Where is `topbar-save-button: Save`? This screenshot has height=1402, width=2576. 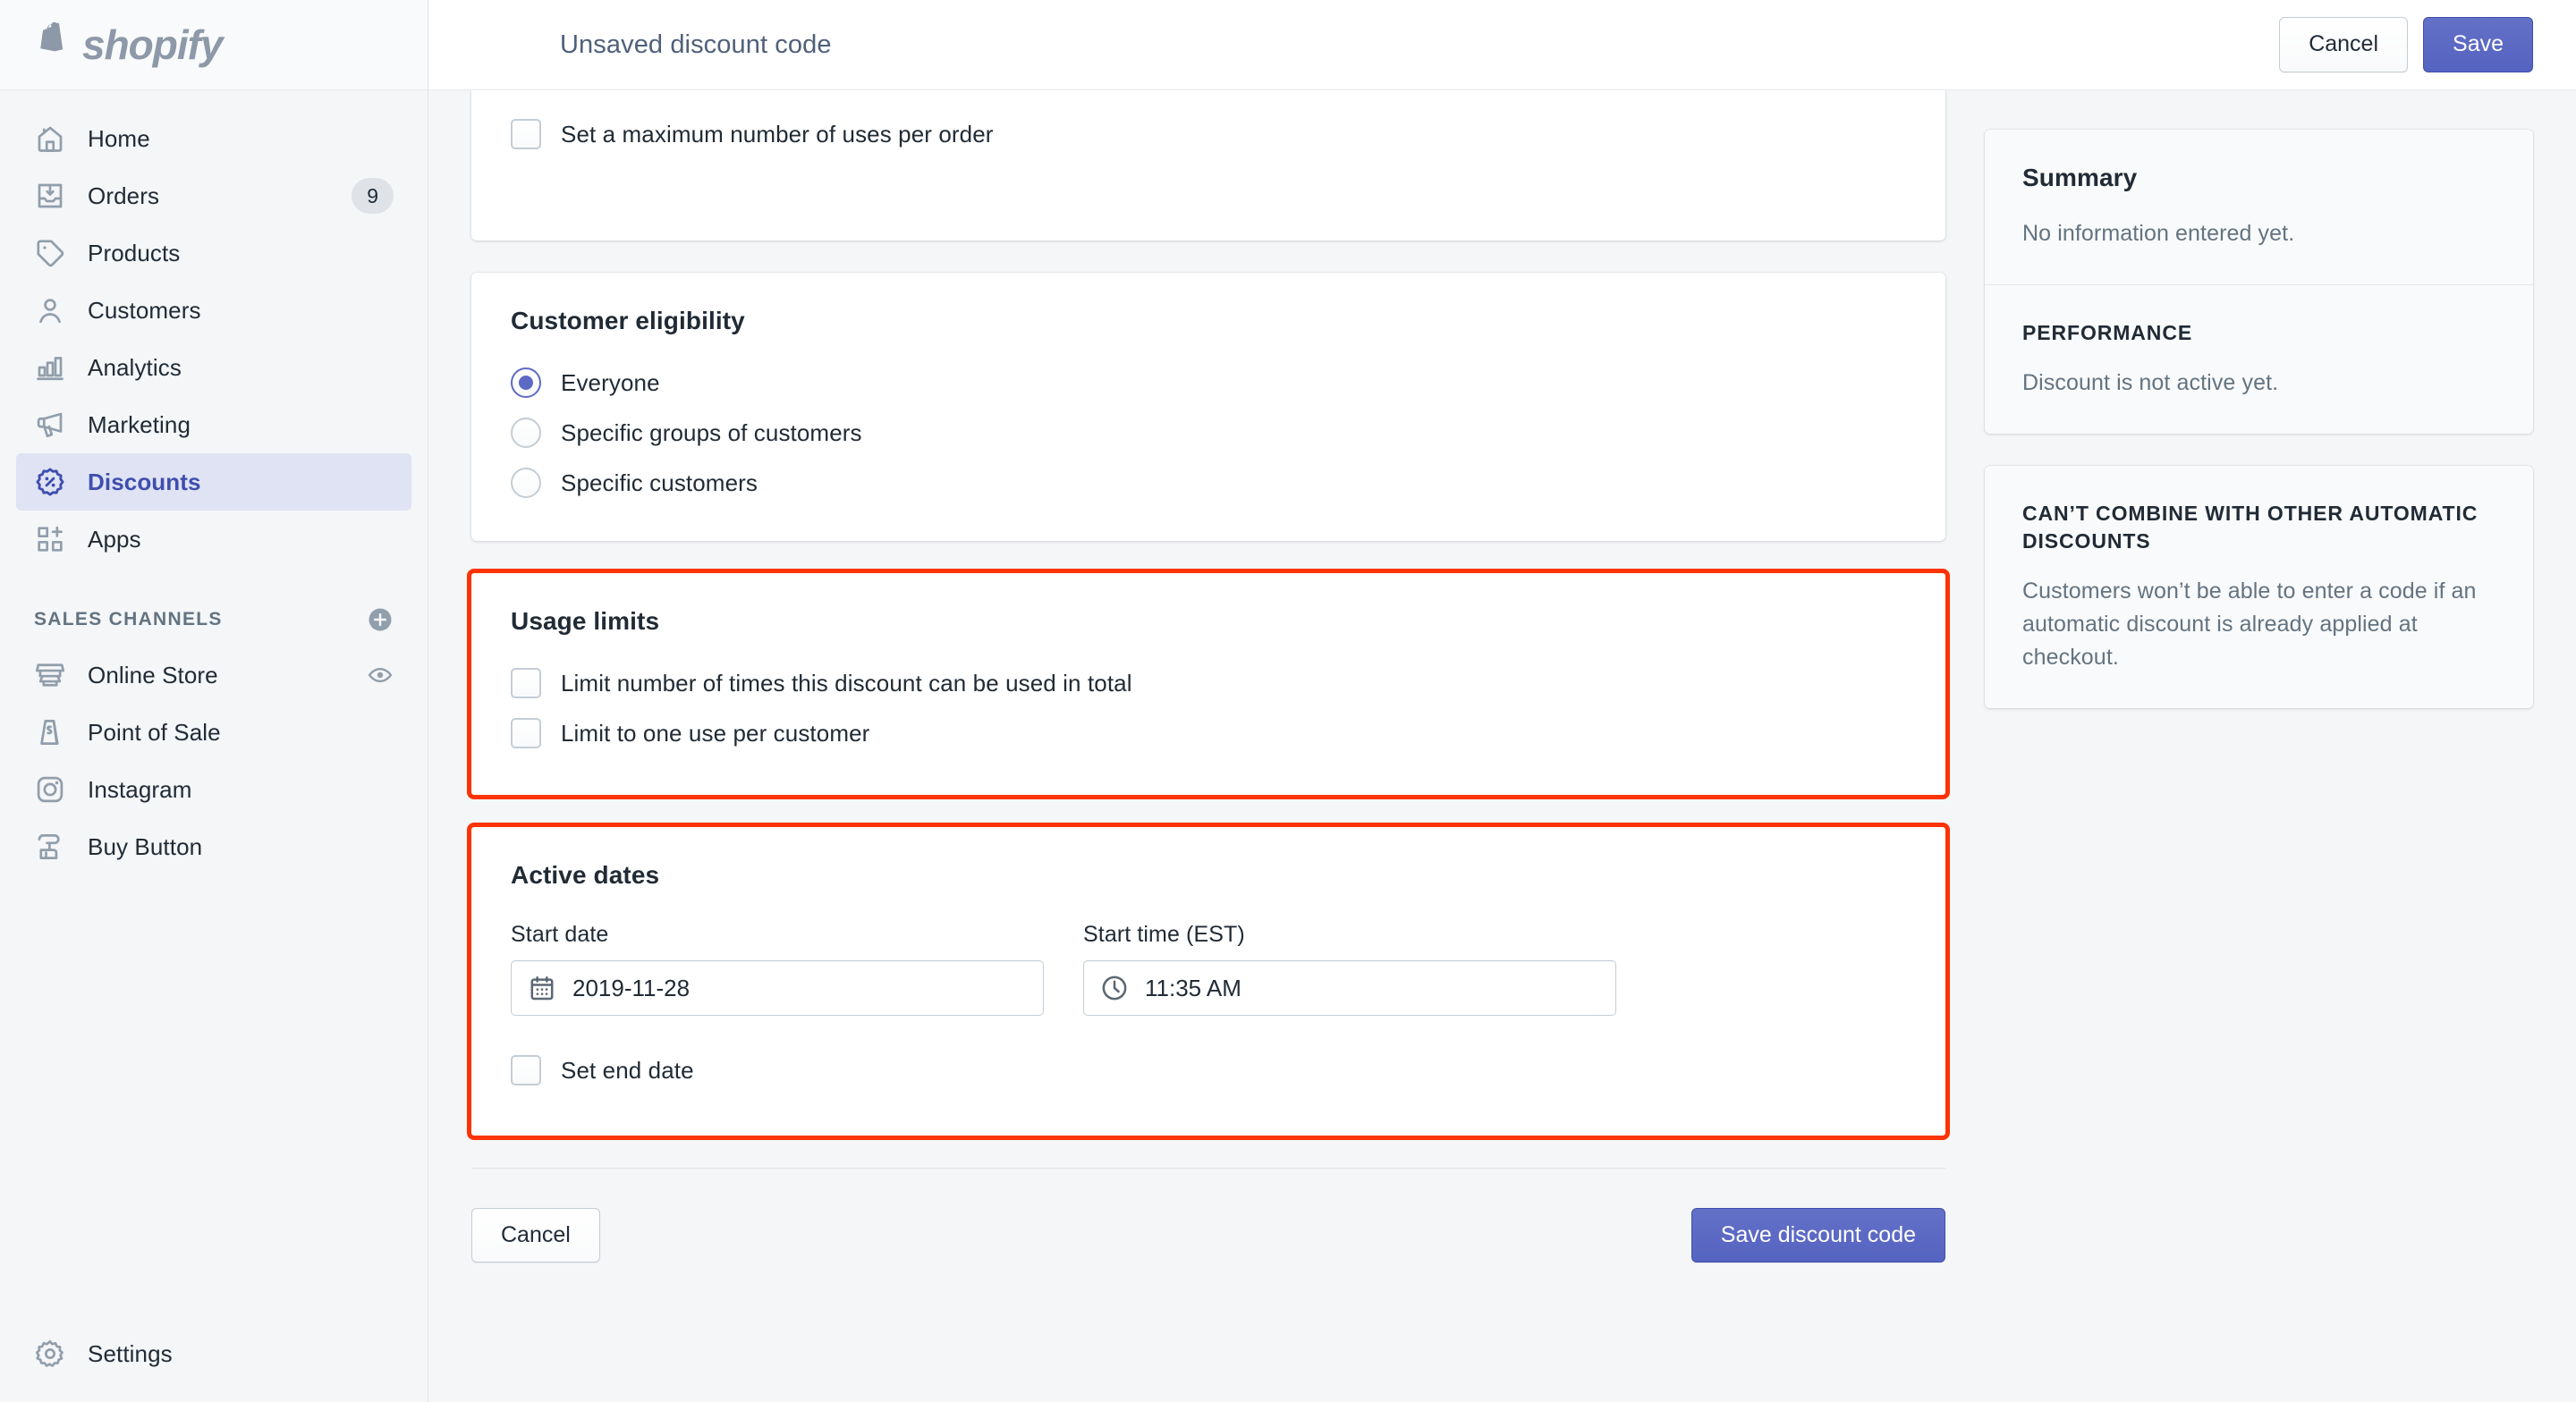 topbar-save-button: Save is located at coordinates (2478, 44).